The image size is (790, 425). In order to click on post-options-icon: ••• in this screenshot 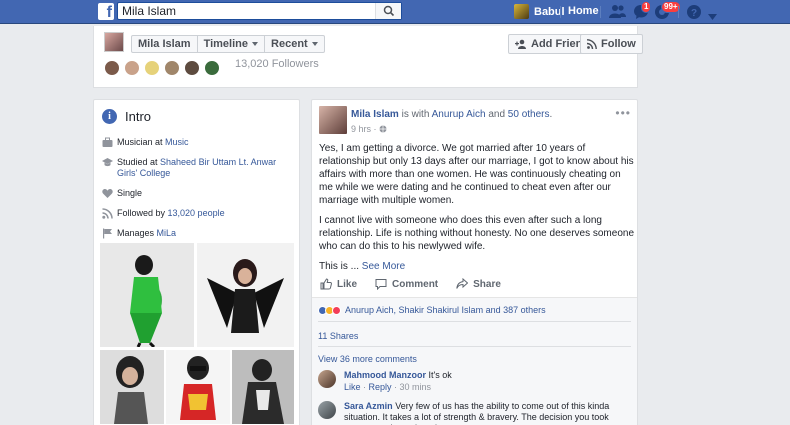, I will do `click(623, 113)`.